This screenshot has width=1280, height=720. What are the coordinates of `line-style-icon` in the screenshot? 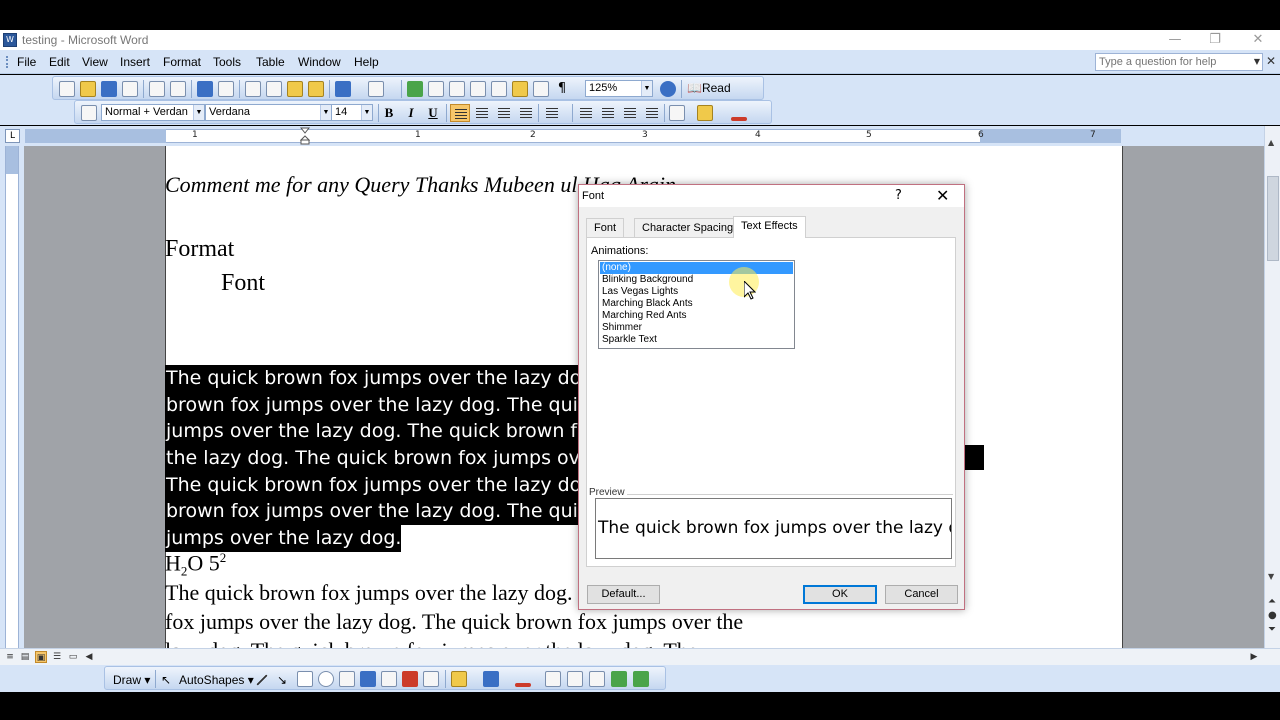 It's located at (553, 679).